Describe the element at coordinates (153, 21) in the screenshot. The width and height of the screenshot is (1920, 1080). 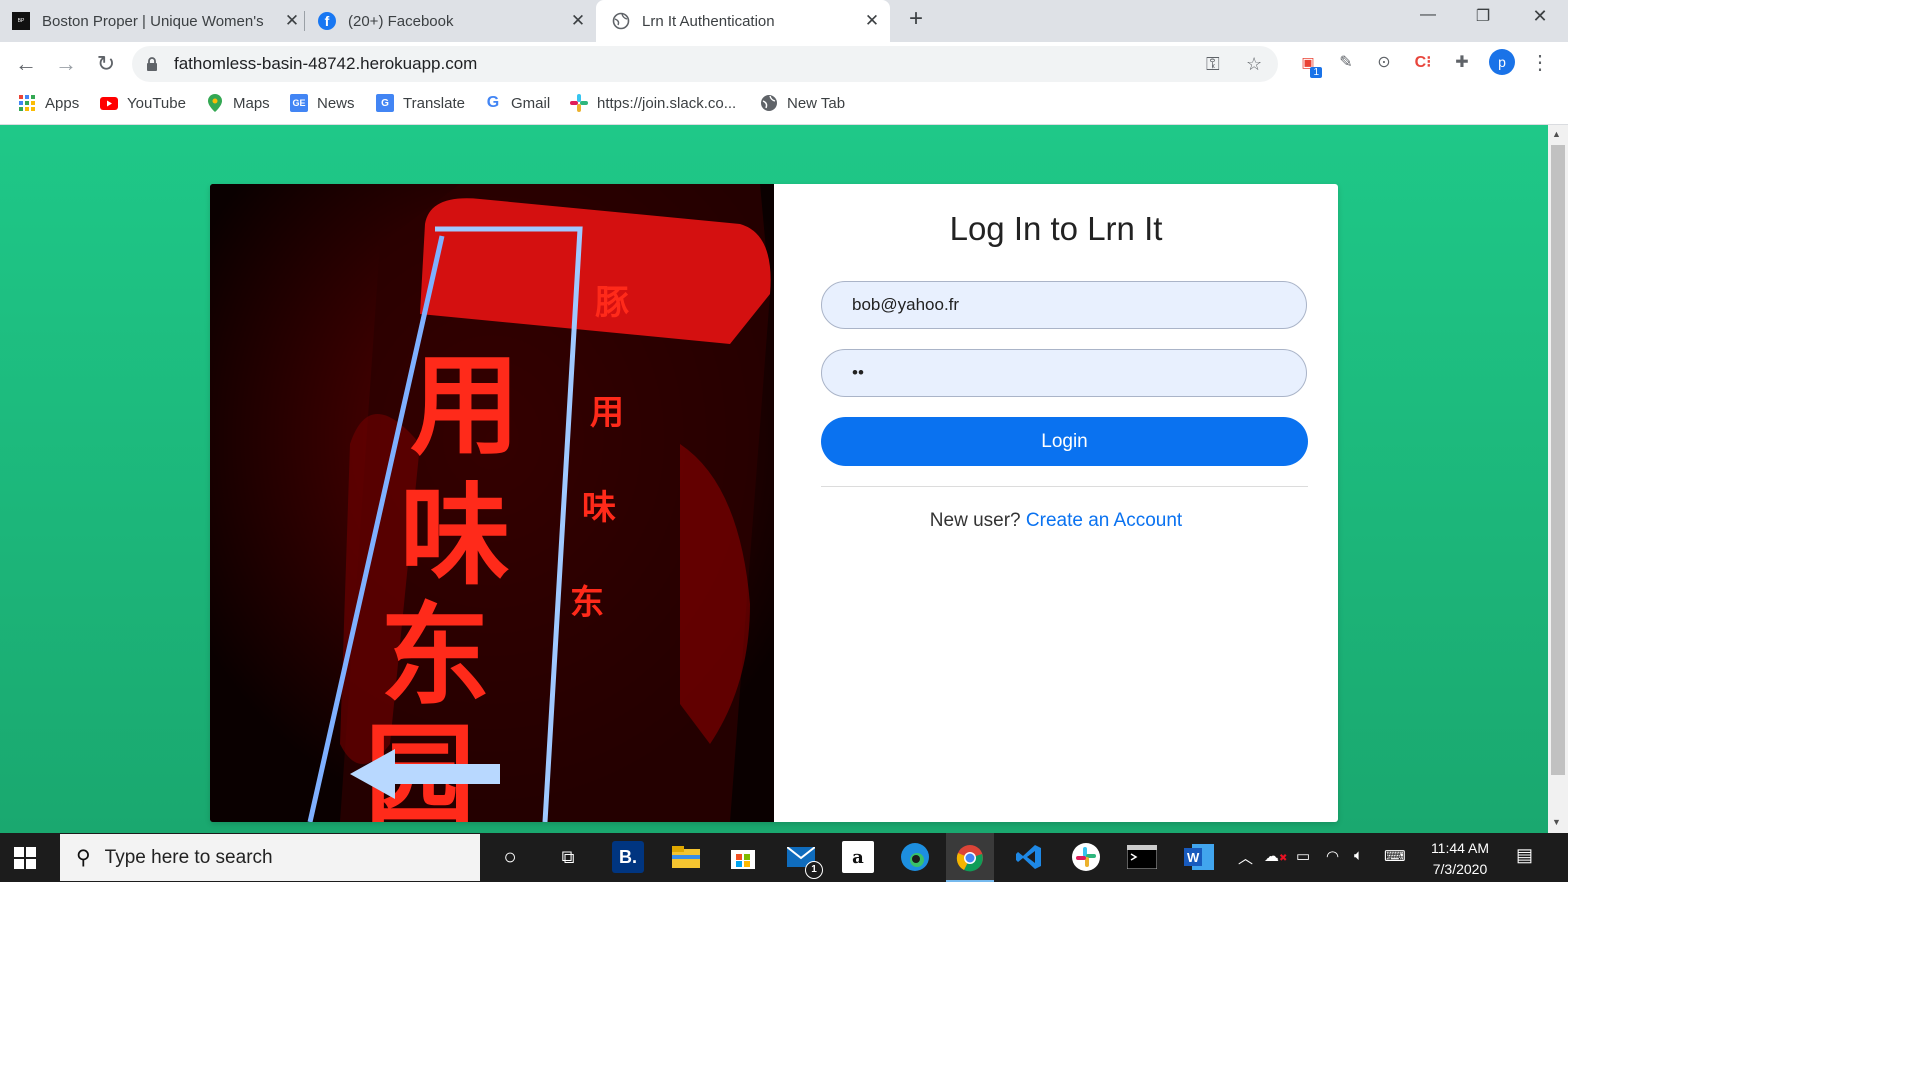
I see `tab-title: Boston Proper | Unique Women's` at that location.